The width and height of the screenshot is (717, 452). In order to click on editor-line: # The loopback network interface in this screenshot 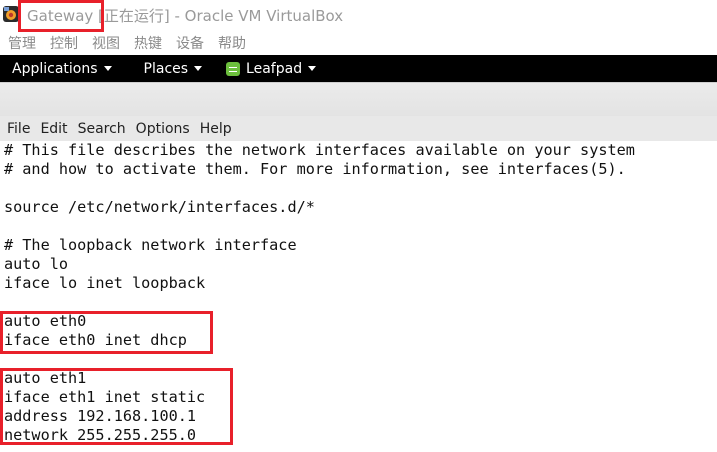, I will do `click(150, 245)`.